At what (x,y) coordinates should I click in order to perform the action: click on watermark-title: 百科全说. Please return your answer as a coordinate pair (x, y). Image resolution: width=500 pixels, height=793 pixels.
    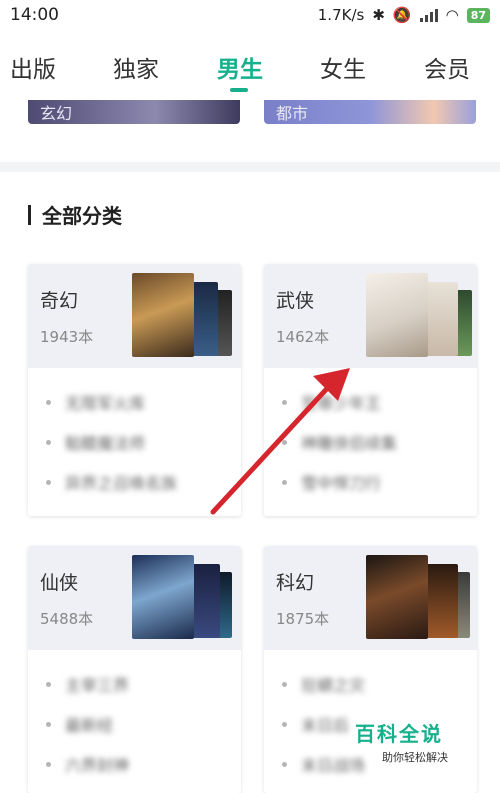
    Looking at the image, I should click on (399, 734).